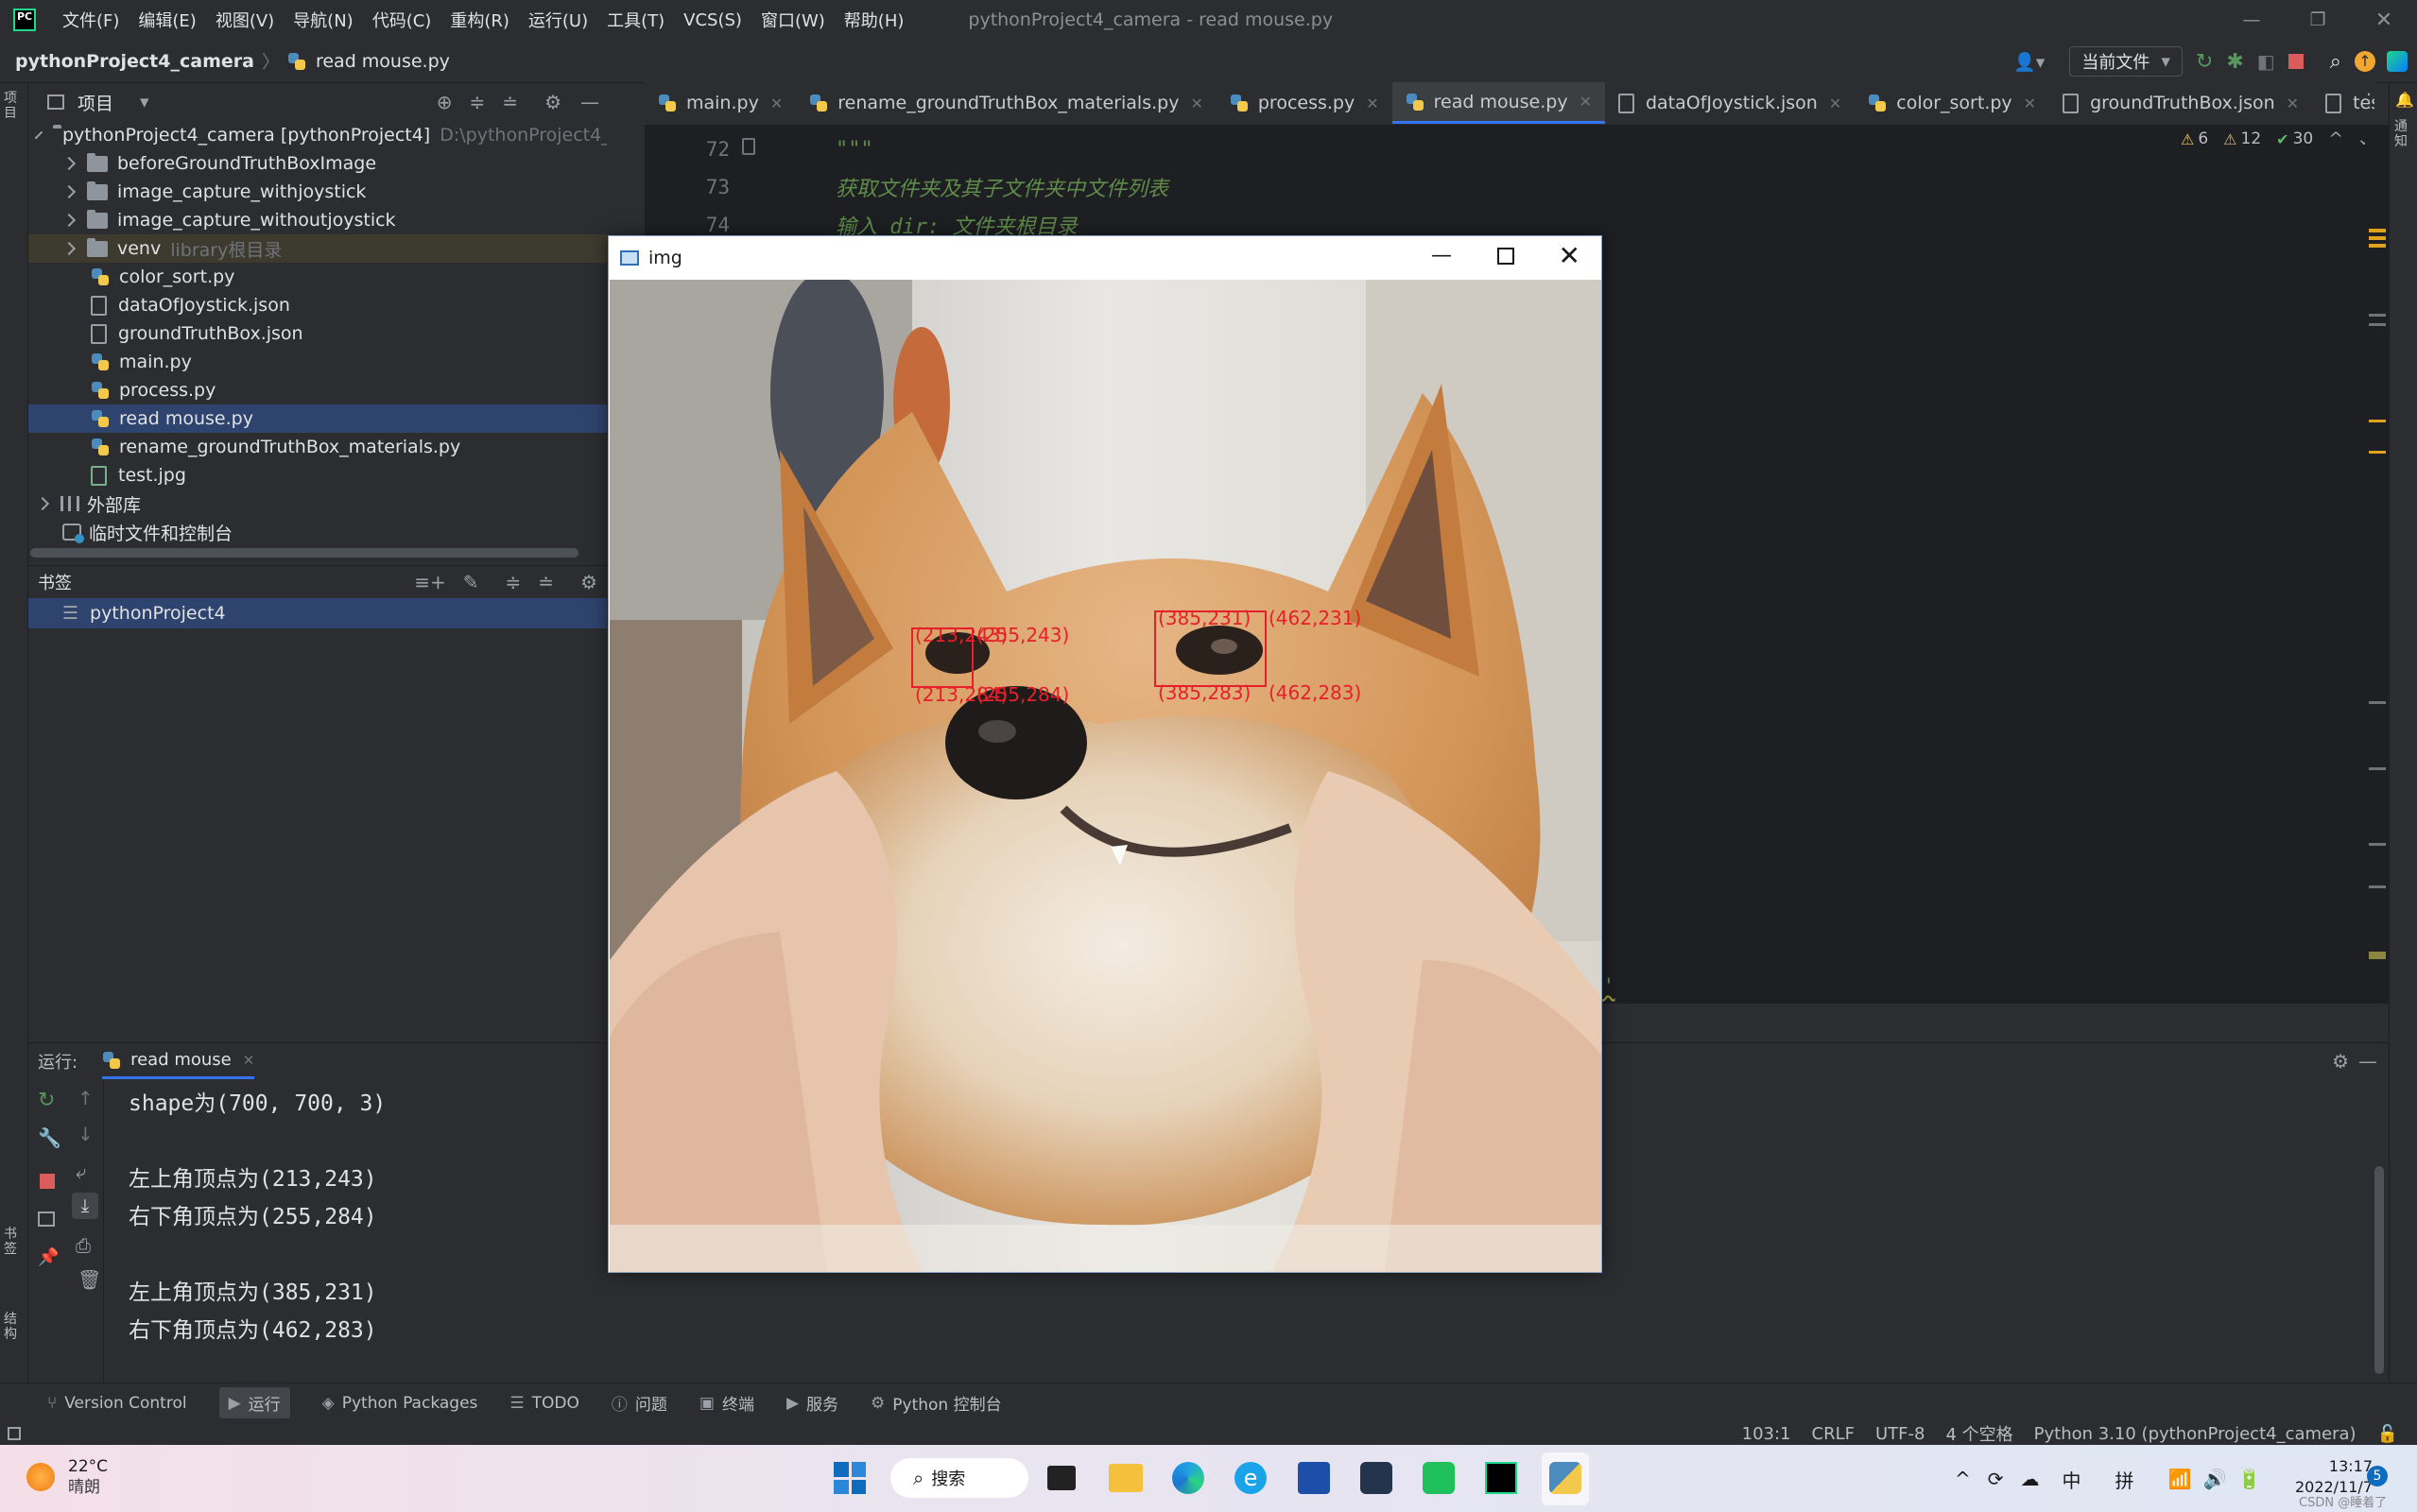  I want to click on menu-item: 窗口(W), so click(793, 20).